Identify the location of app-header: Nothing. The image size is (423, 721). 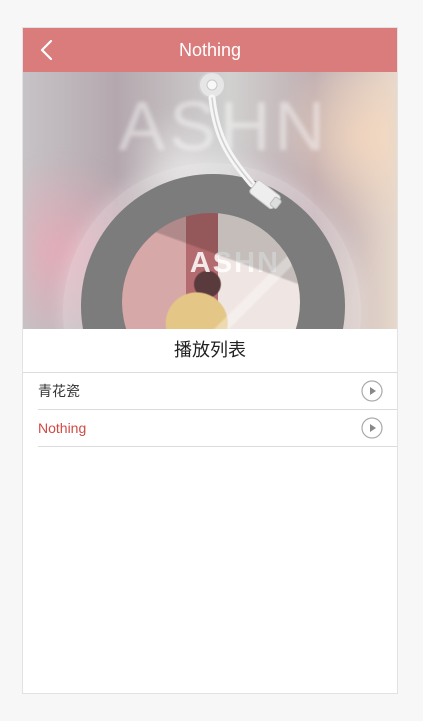
(210, 50).